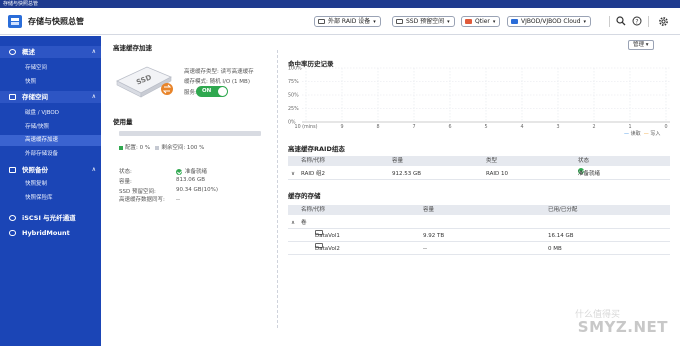 This screenshot has width=680, height=346. I want to click on table-row: DataVol2 -- 0 MB, so click(479, 249).